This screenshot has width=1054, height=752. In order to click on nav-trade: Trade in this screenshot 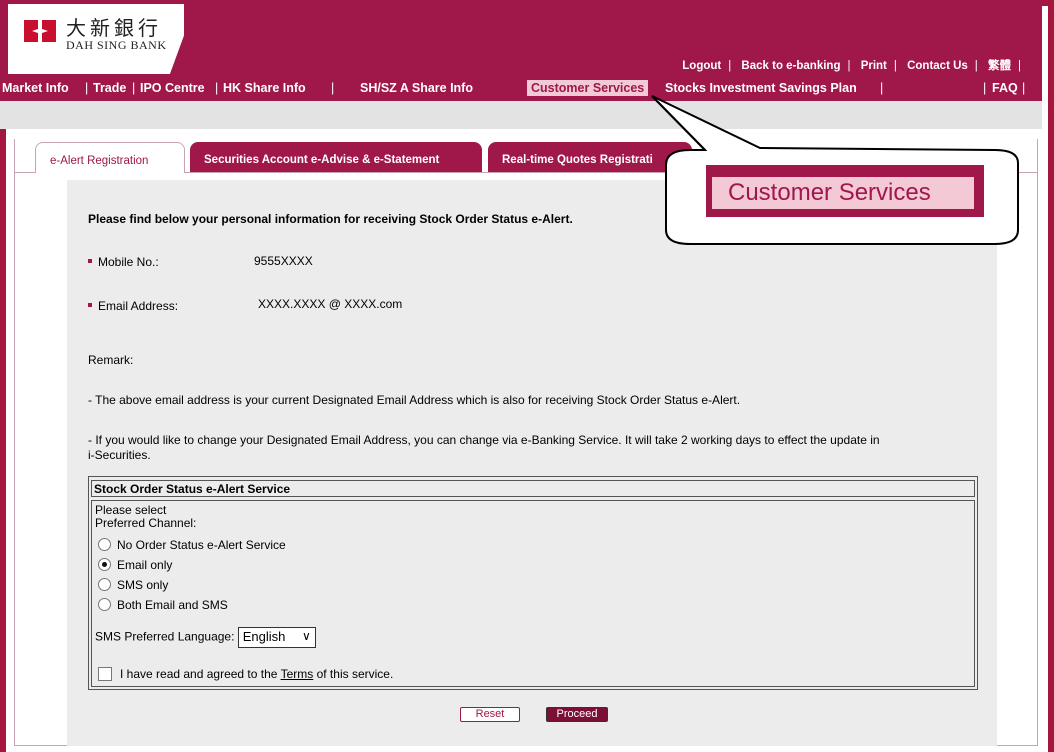, I will do `click(109, 88)`.